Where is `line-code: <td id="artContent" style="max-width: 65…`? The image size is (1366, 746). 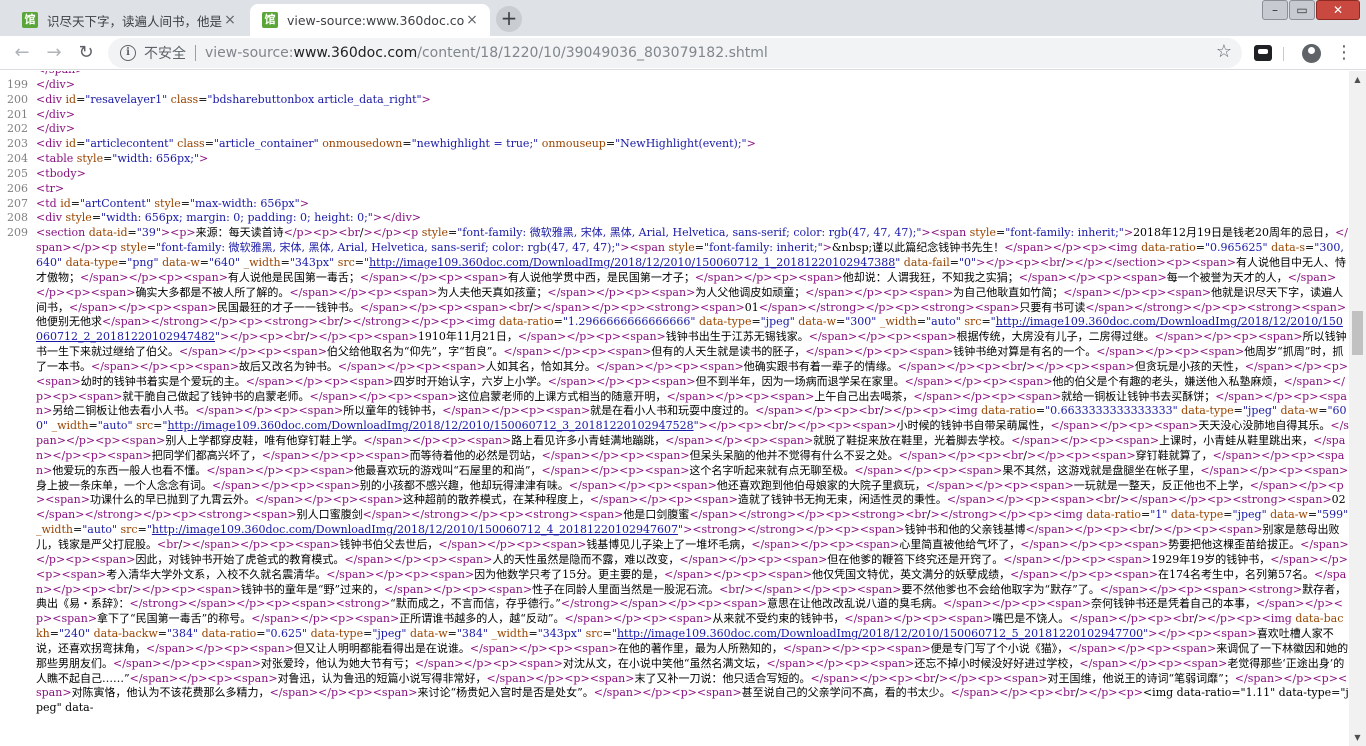 line-code: <td id="artContent" style="max-width: 65… is located at coordinates (172, 203).